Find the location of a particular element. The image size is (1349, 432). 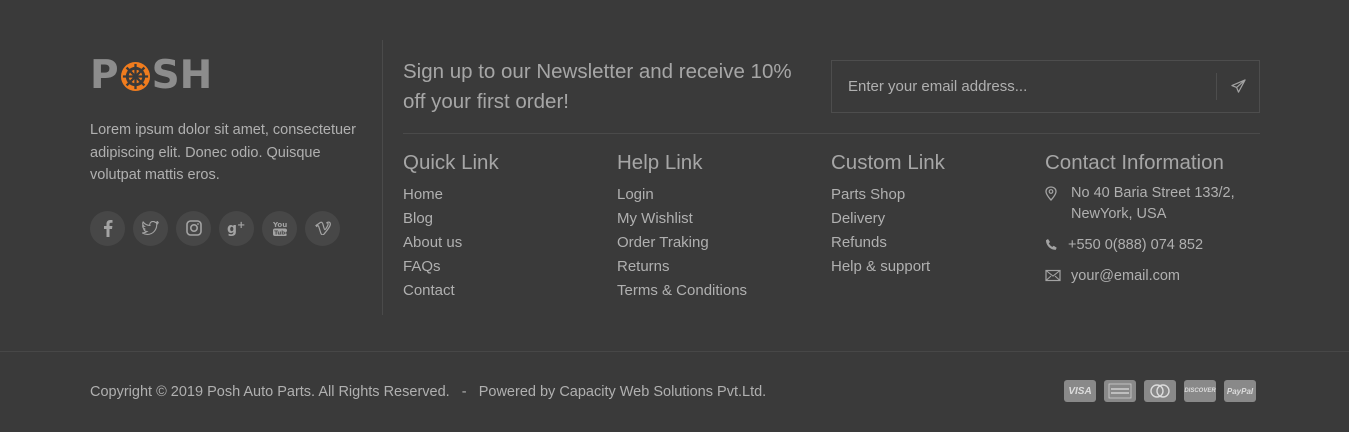

list-item: Order Traking is located at coordinates (682, 243).